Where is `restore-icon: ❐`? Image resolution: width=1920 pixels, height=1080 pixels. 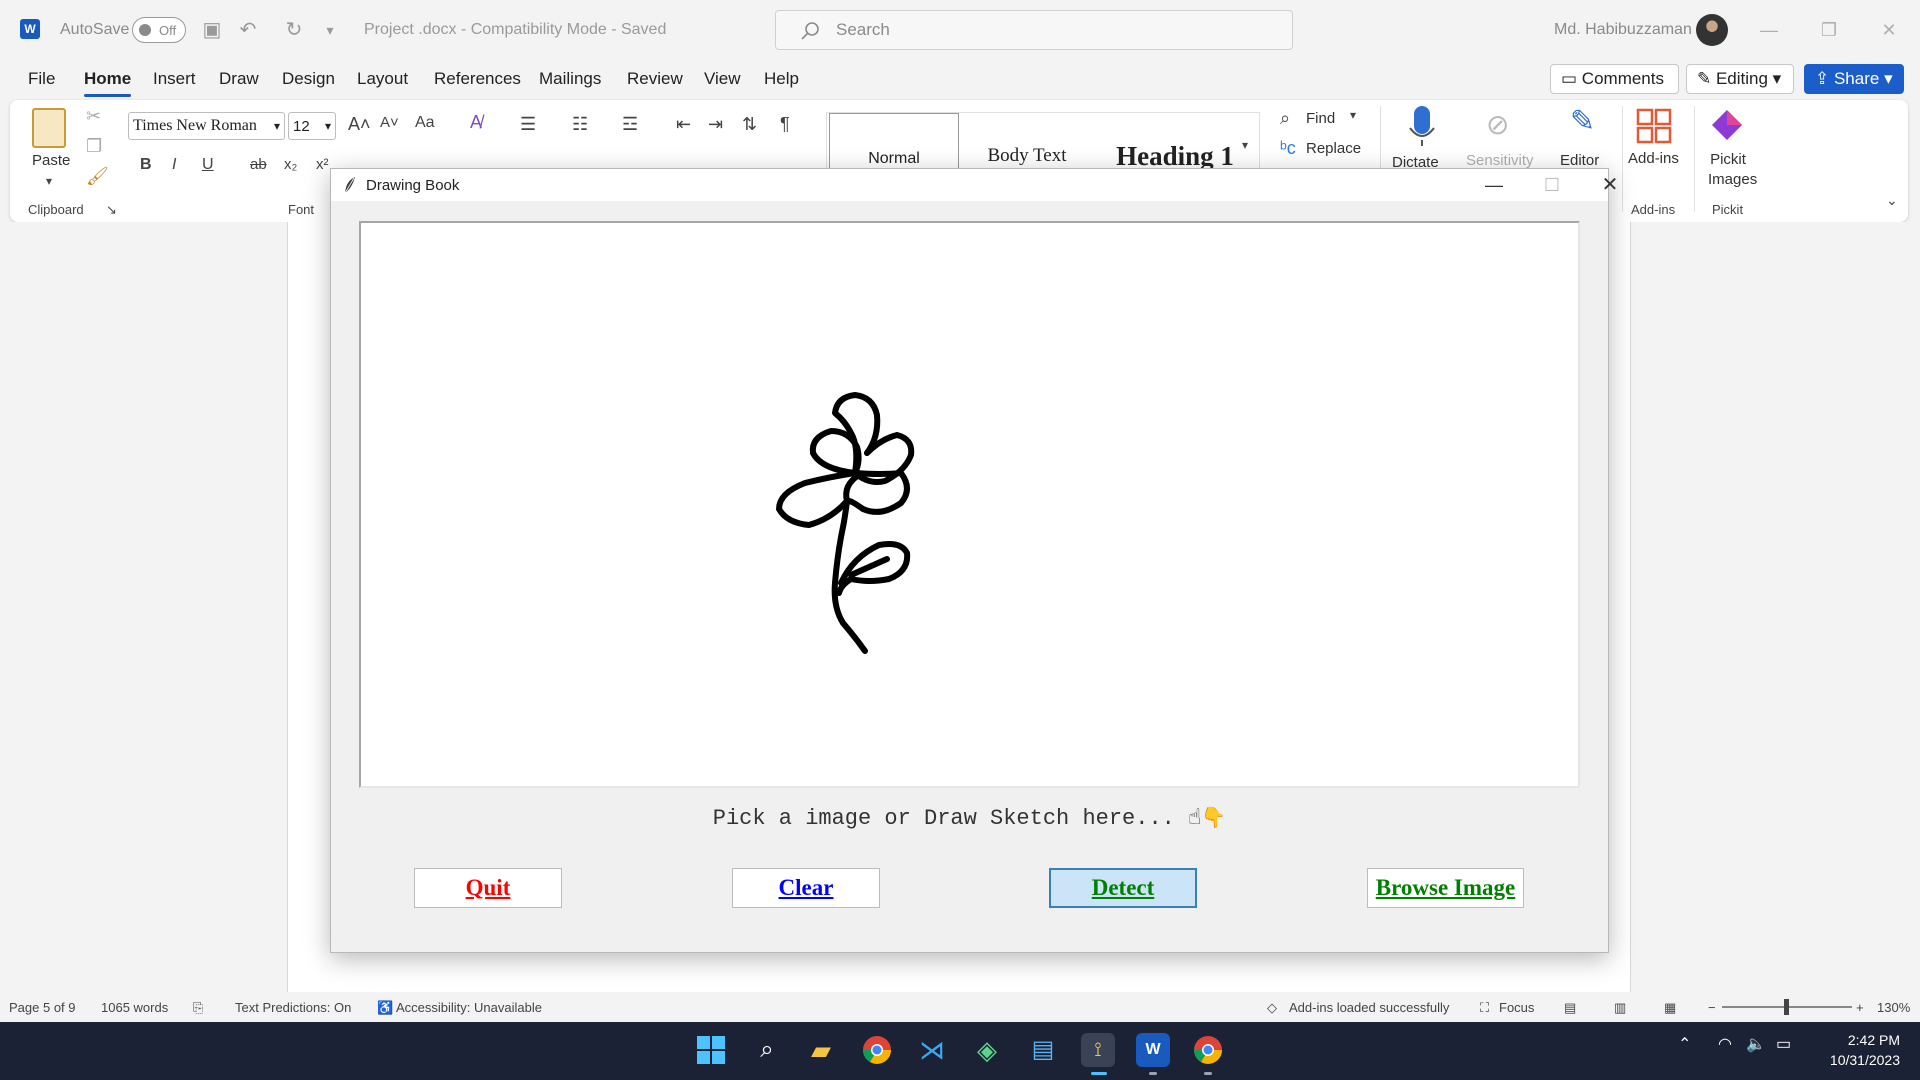 restore-icon: ❐ is located at coordinates (1829, 30).